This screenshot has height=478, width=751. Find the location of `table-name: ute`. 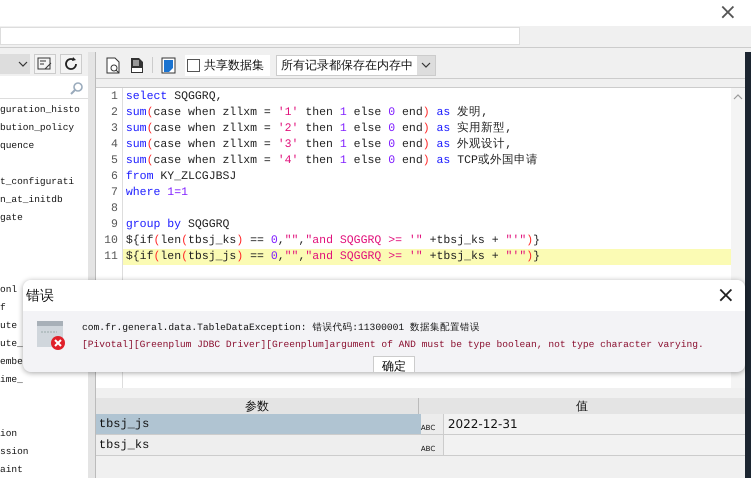

table-name: ute is located at coordinates (9, 325).